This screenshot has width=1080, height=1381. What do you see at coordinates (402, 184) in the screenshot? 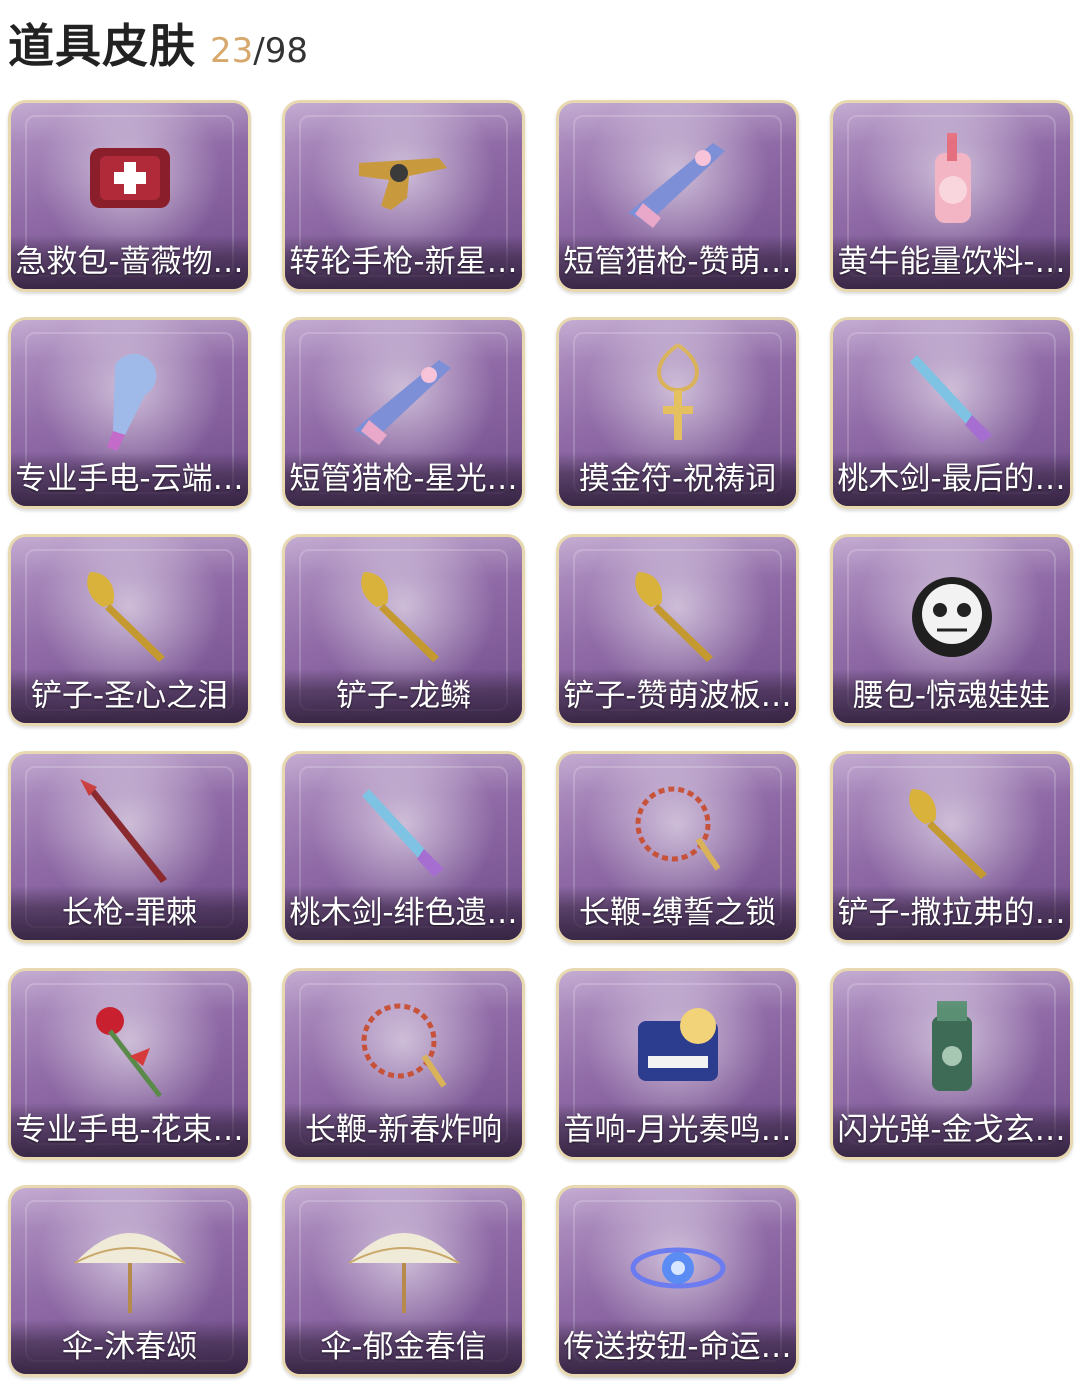
I see `revolver-icon` at bounding box center [402, 184].